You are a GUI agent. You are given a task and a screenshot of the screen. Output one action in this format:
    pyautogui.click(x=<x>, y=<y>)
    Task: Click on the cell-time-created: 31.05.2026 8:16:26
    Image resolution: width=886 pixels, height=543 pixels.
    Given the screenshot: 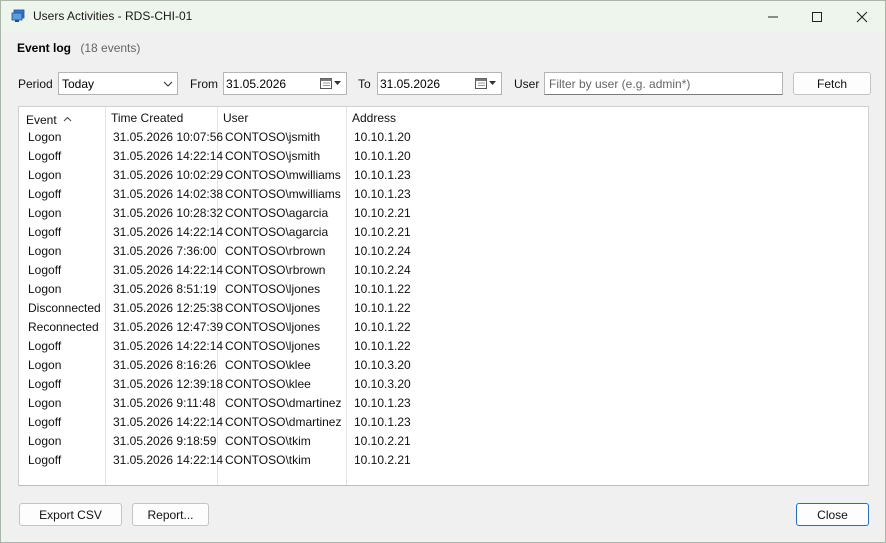 What is the action you would take?
    pyautogui.click(x=165, y=365)
    